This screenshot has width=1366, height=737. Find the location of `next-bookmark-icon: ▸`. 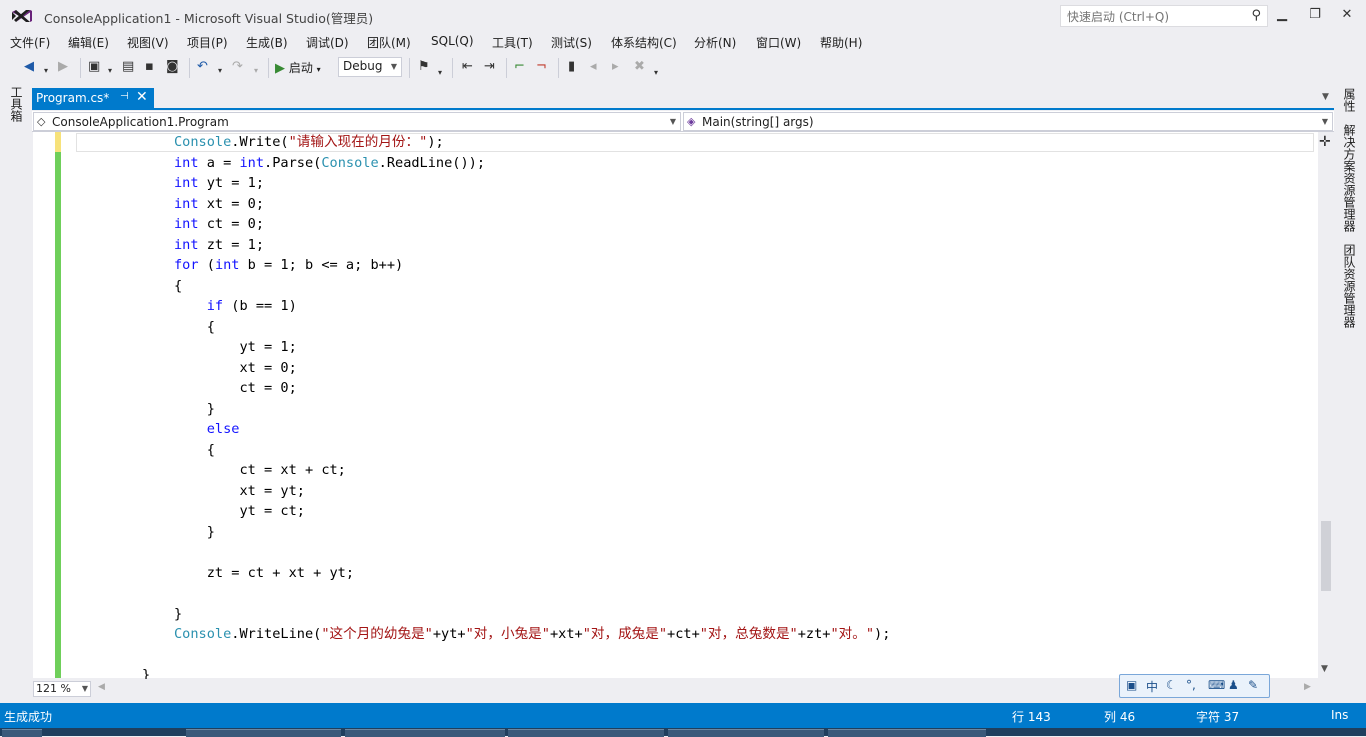

next-bookmark-icon: ▸ is located at coordinates (615, 67).